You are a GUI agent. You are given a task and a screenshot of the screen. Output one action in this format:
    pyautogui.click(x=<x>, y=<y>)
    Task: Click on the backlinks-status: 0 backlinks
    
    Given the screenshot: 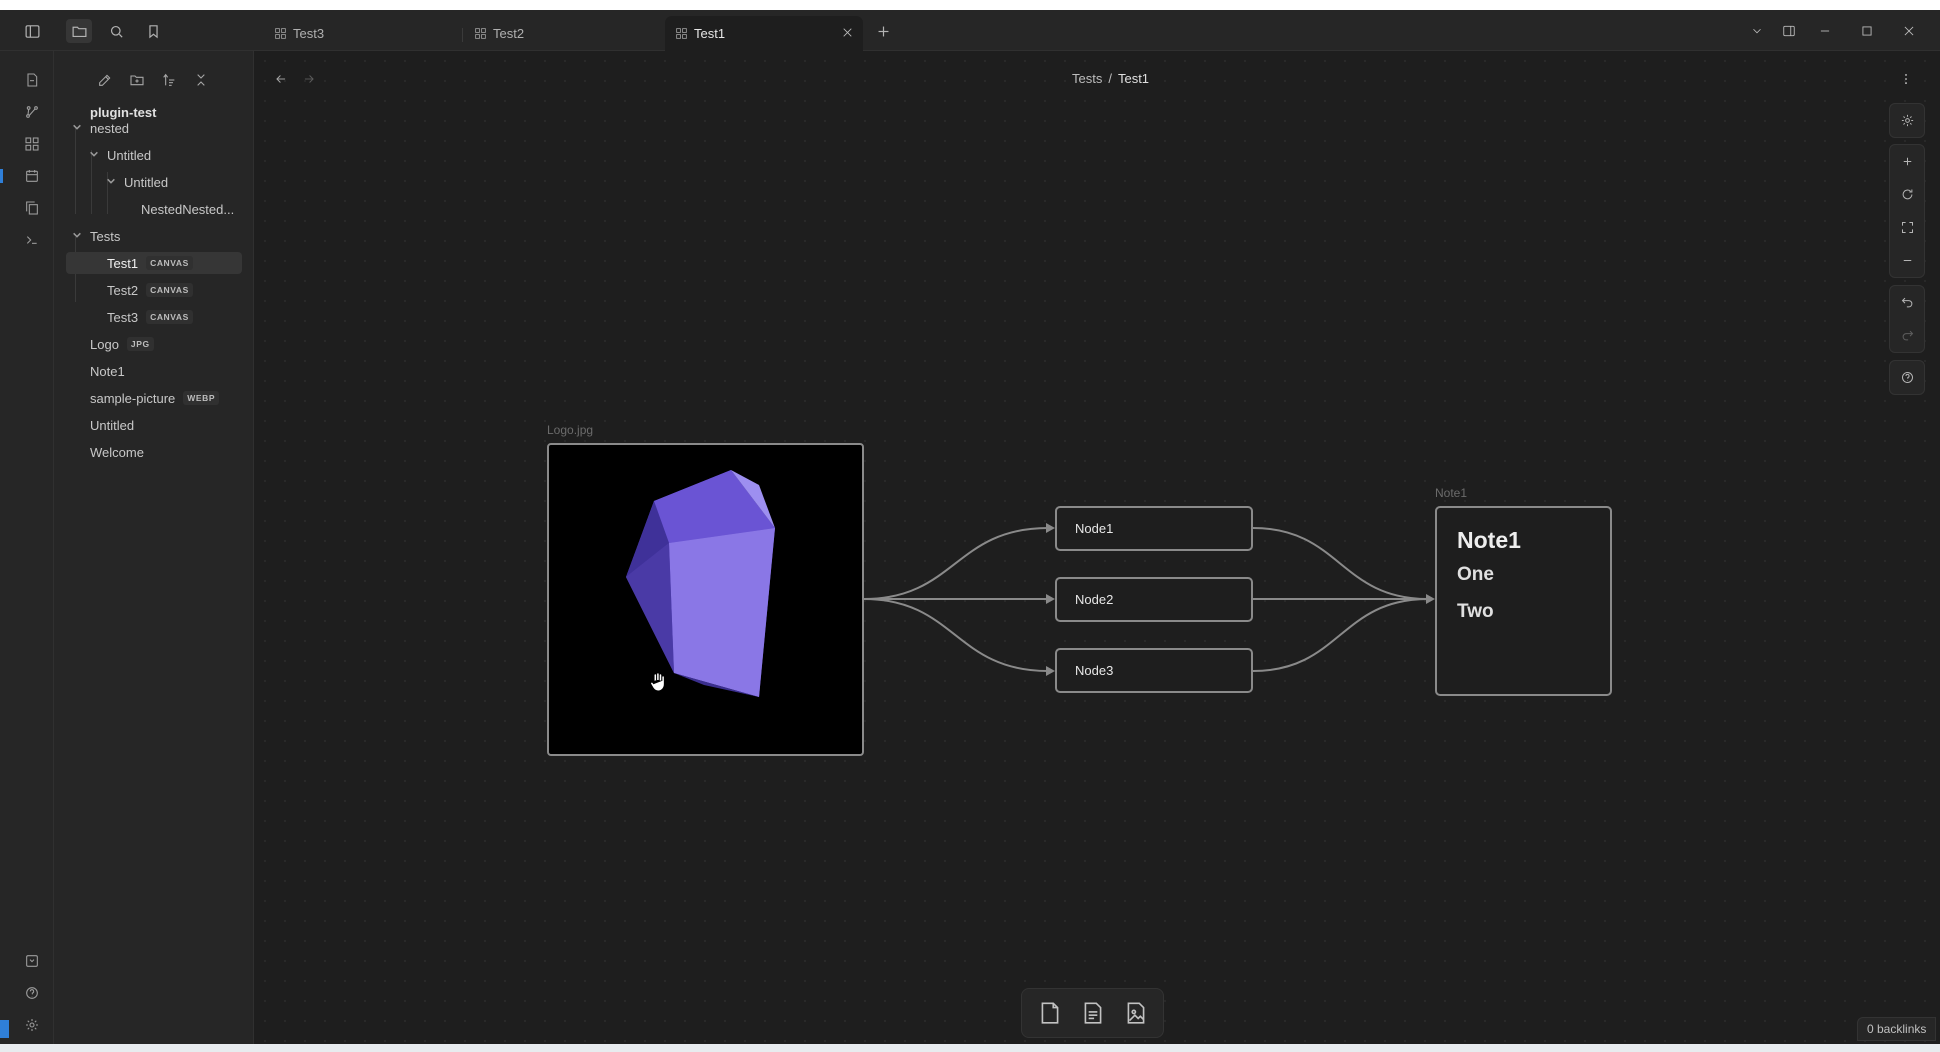 What is the action you would take?
    pyautogui.click(x=1897, y=1029)
    